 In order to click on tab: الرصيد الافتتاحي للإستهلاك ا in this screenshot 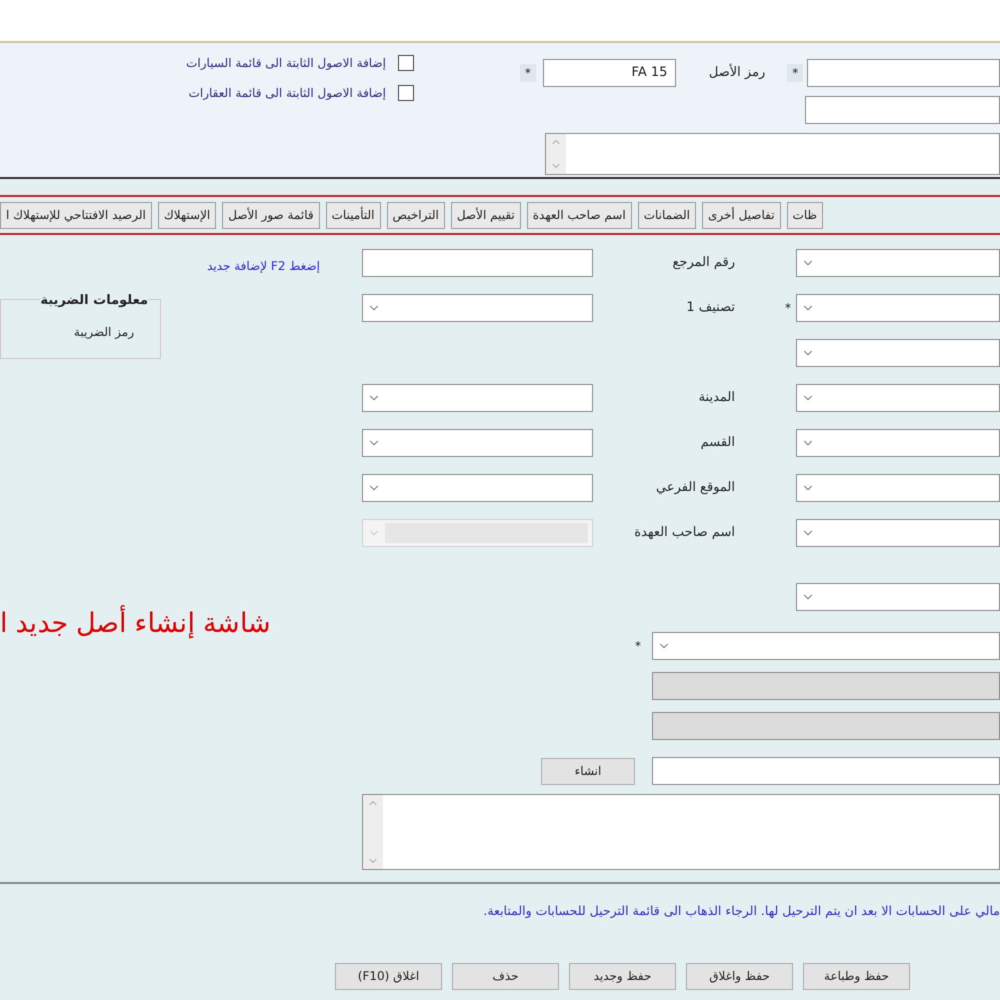, I will do `click(76, 215)`.